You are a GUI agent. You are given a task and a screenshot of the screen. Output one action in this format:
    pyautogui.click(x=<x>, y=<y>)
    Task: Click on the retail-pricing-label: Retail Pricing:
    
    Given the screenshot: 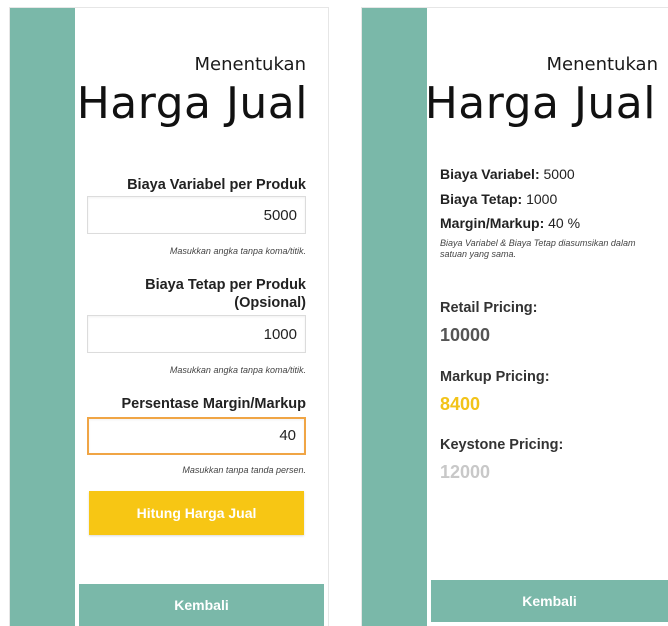 What is the action you would take?
    pyautogui.click(x=489, y=308)
    